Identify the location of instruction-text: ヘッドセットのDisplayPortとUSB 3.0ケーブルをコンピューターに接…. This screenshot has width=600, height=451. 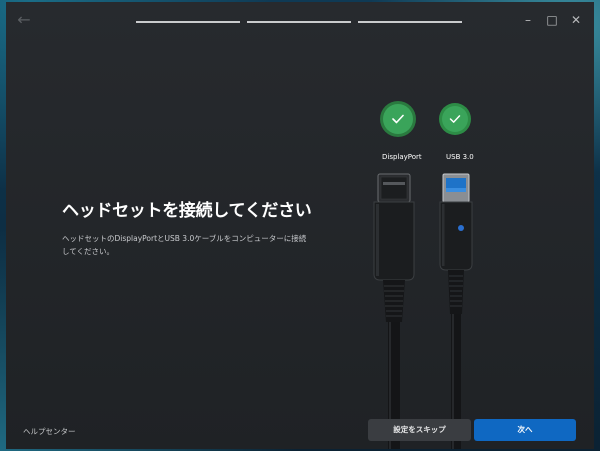
(184, 245).